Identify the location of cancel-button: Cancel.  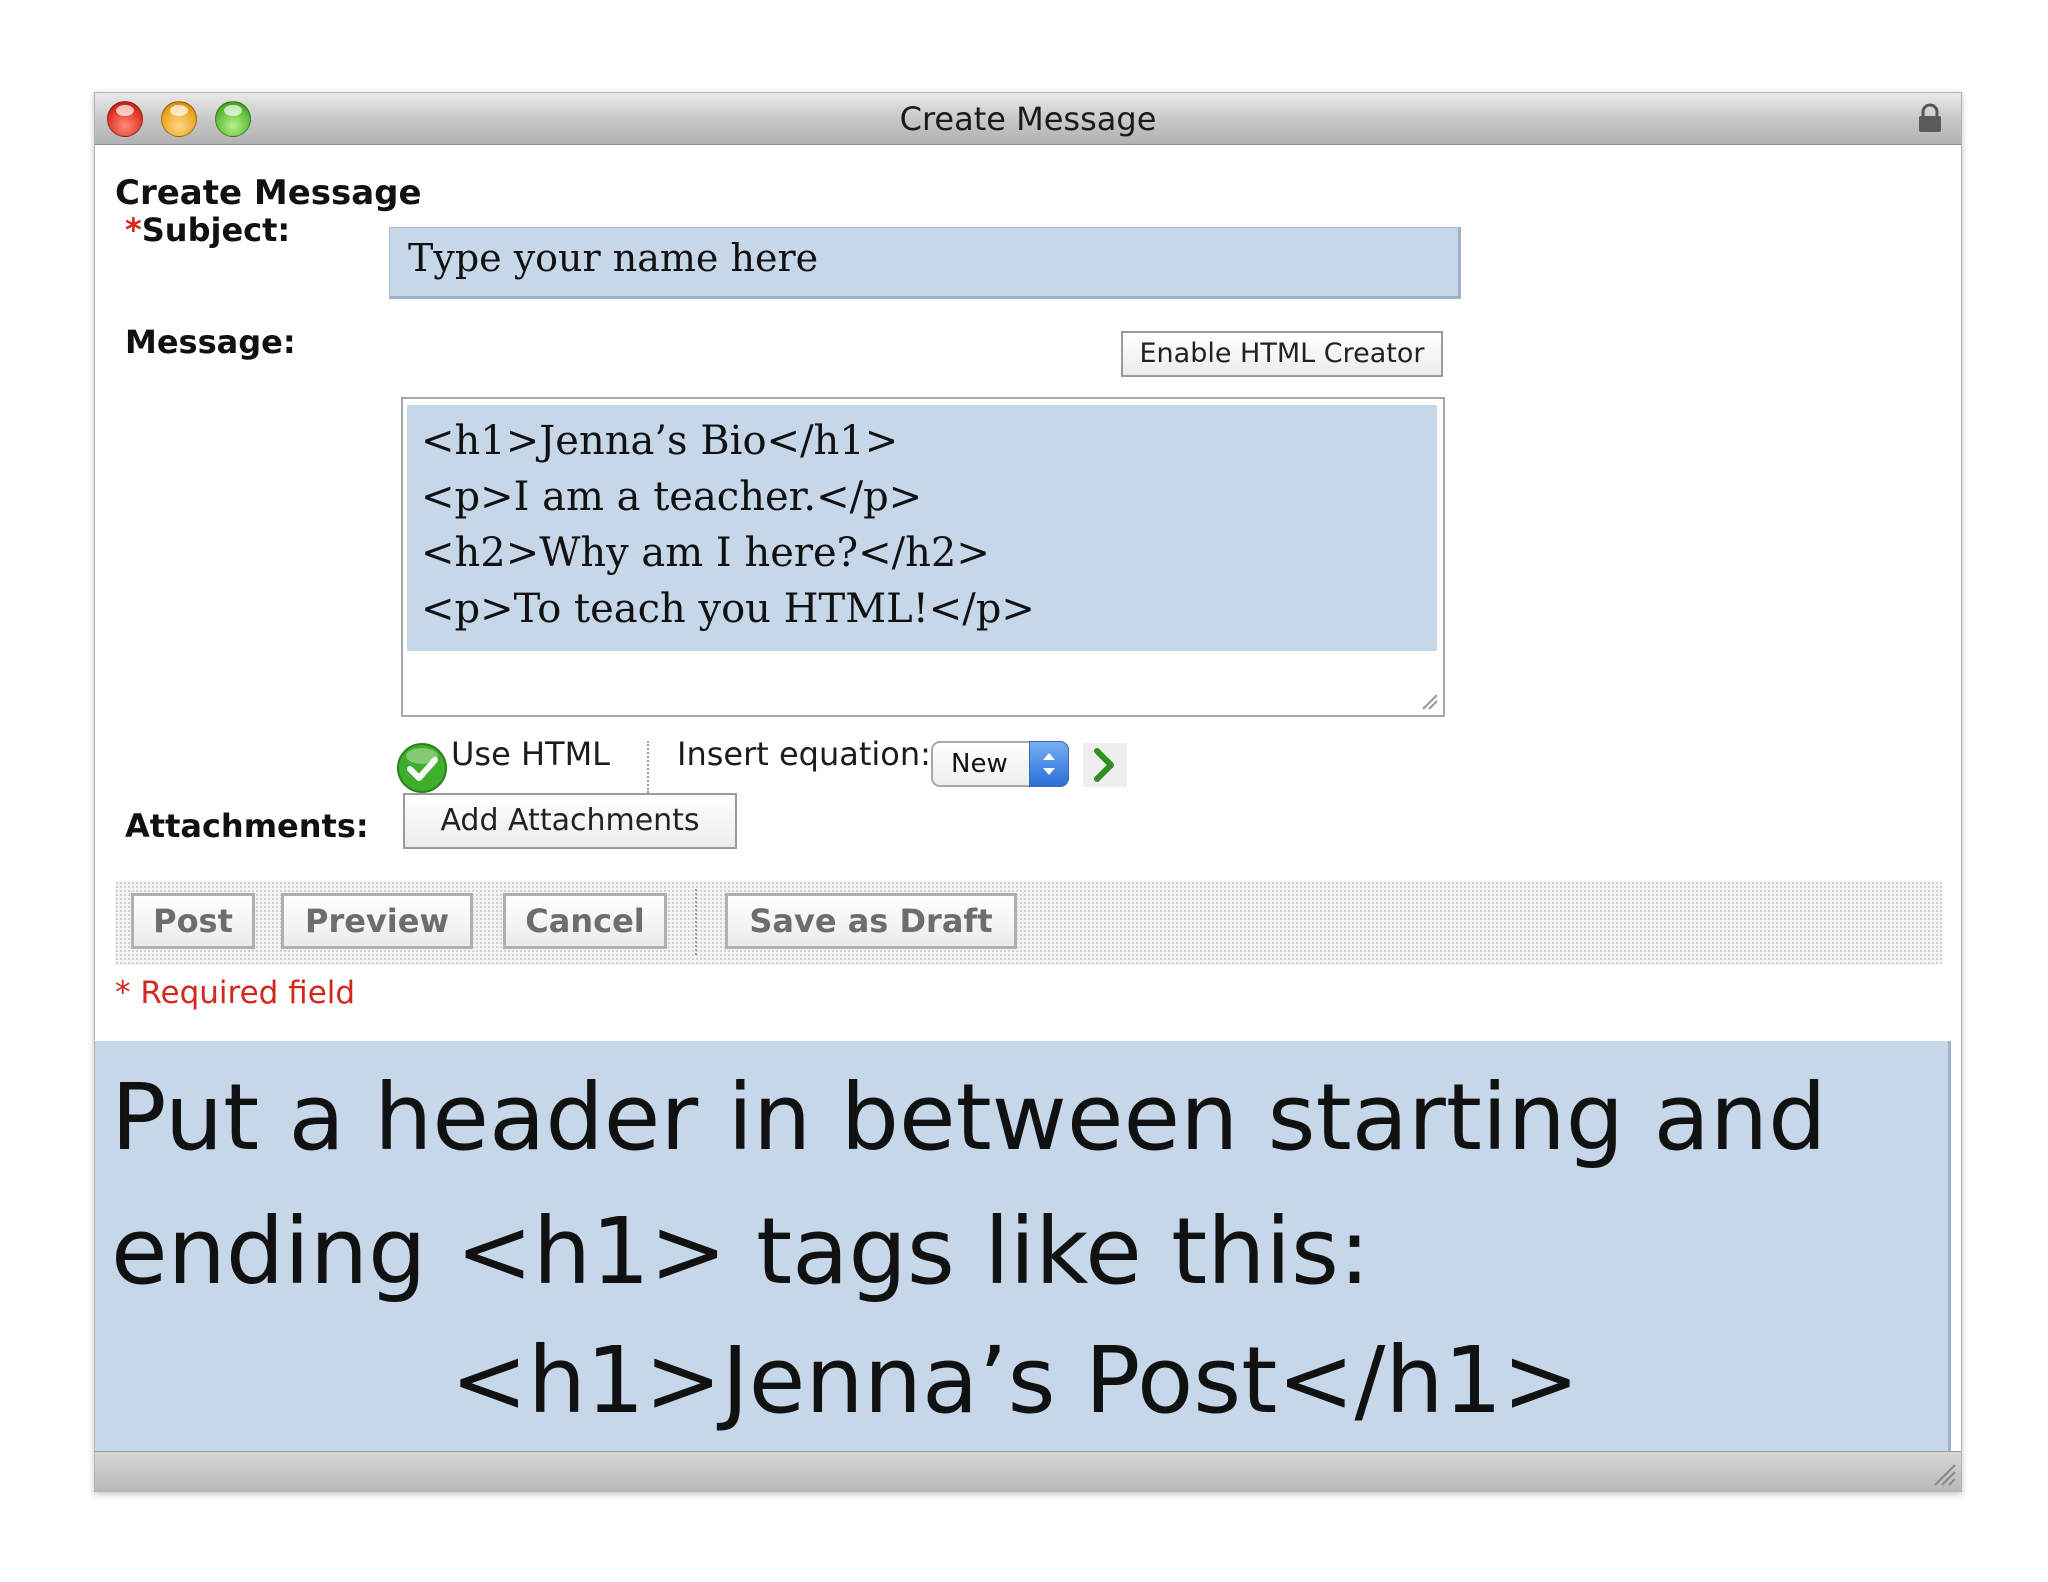
(585, 921).